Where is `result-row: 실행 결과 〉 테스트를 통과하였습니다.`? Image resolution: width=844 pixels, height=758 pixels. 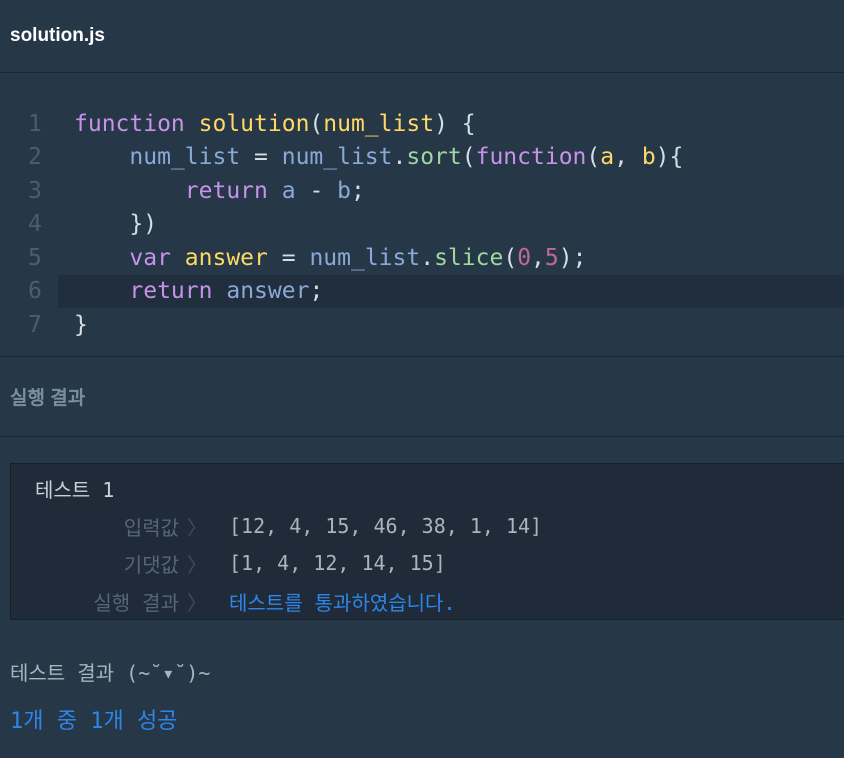
result-row: 실행 결과 〉 테스트를 통과하였습니다. is located at coordinates (233, 601).